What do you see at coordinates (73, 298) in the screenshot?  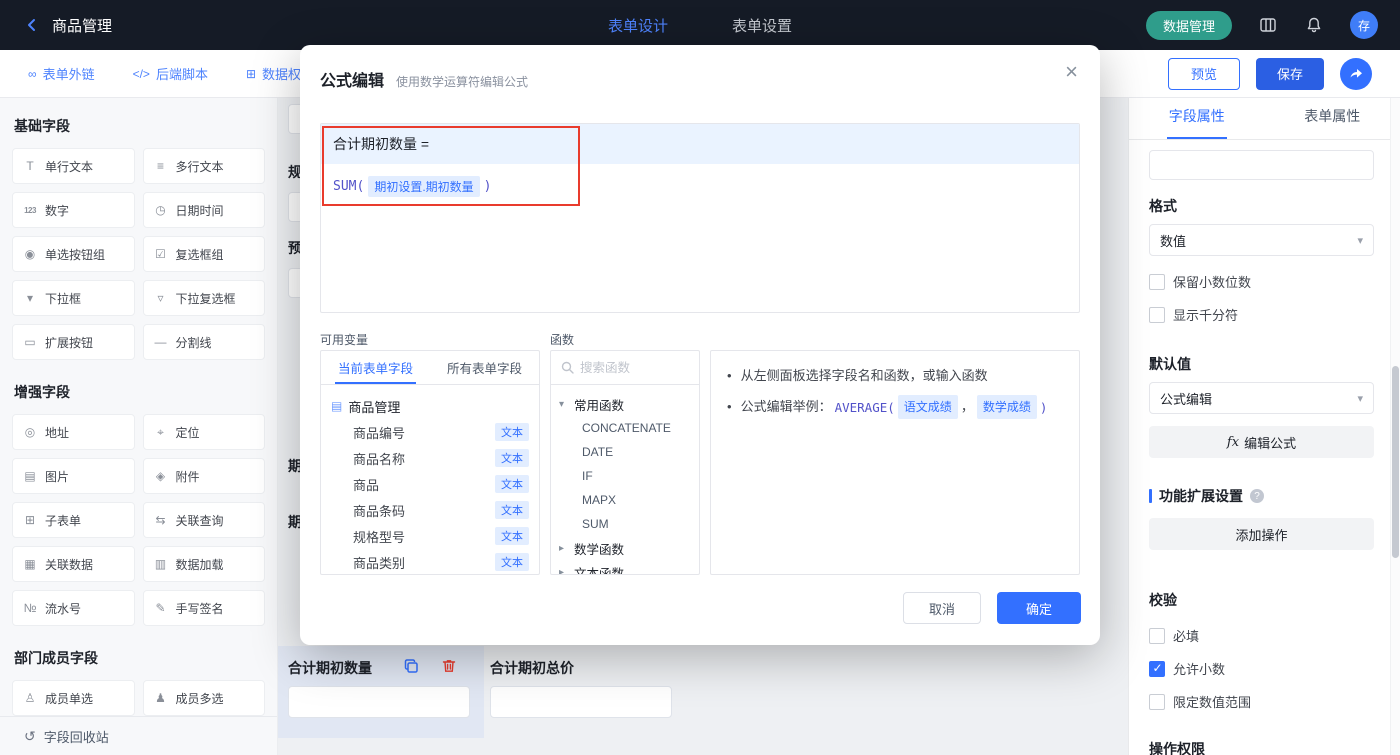 I see `field-dropdown: ▾ 下拉框` at bounding box center [73, 298].